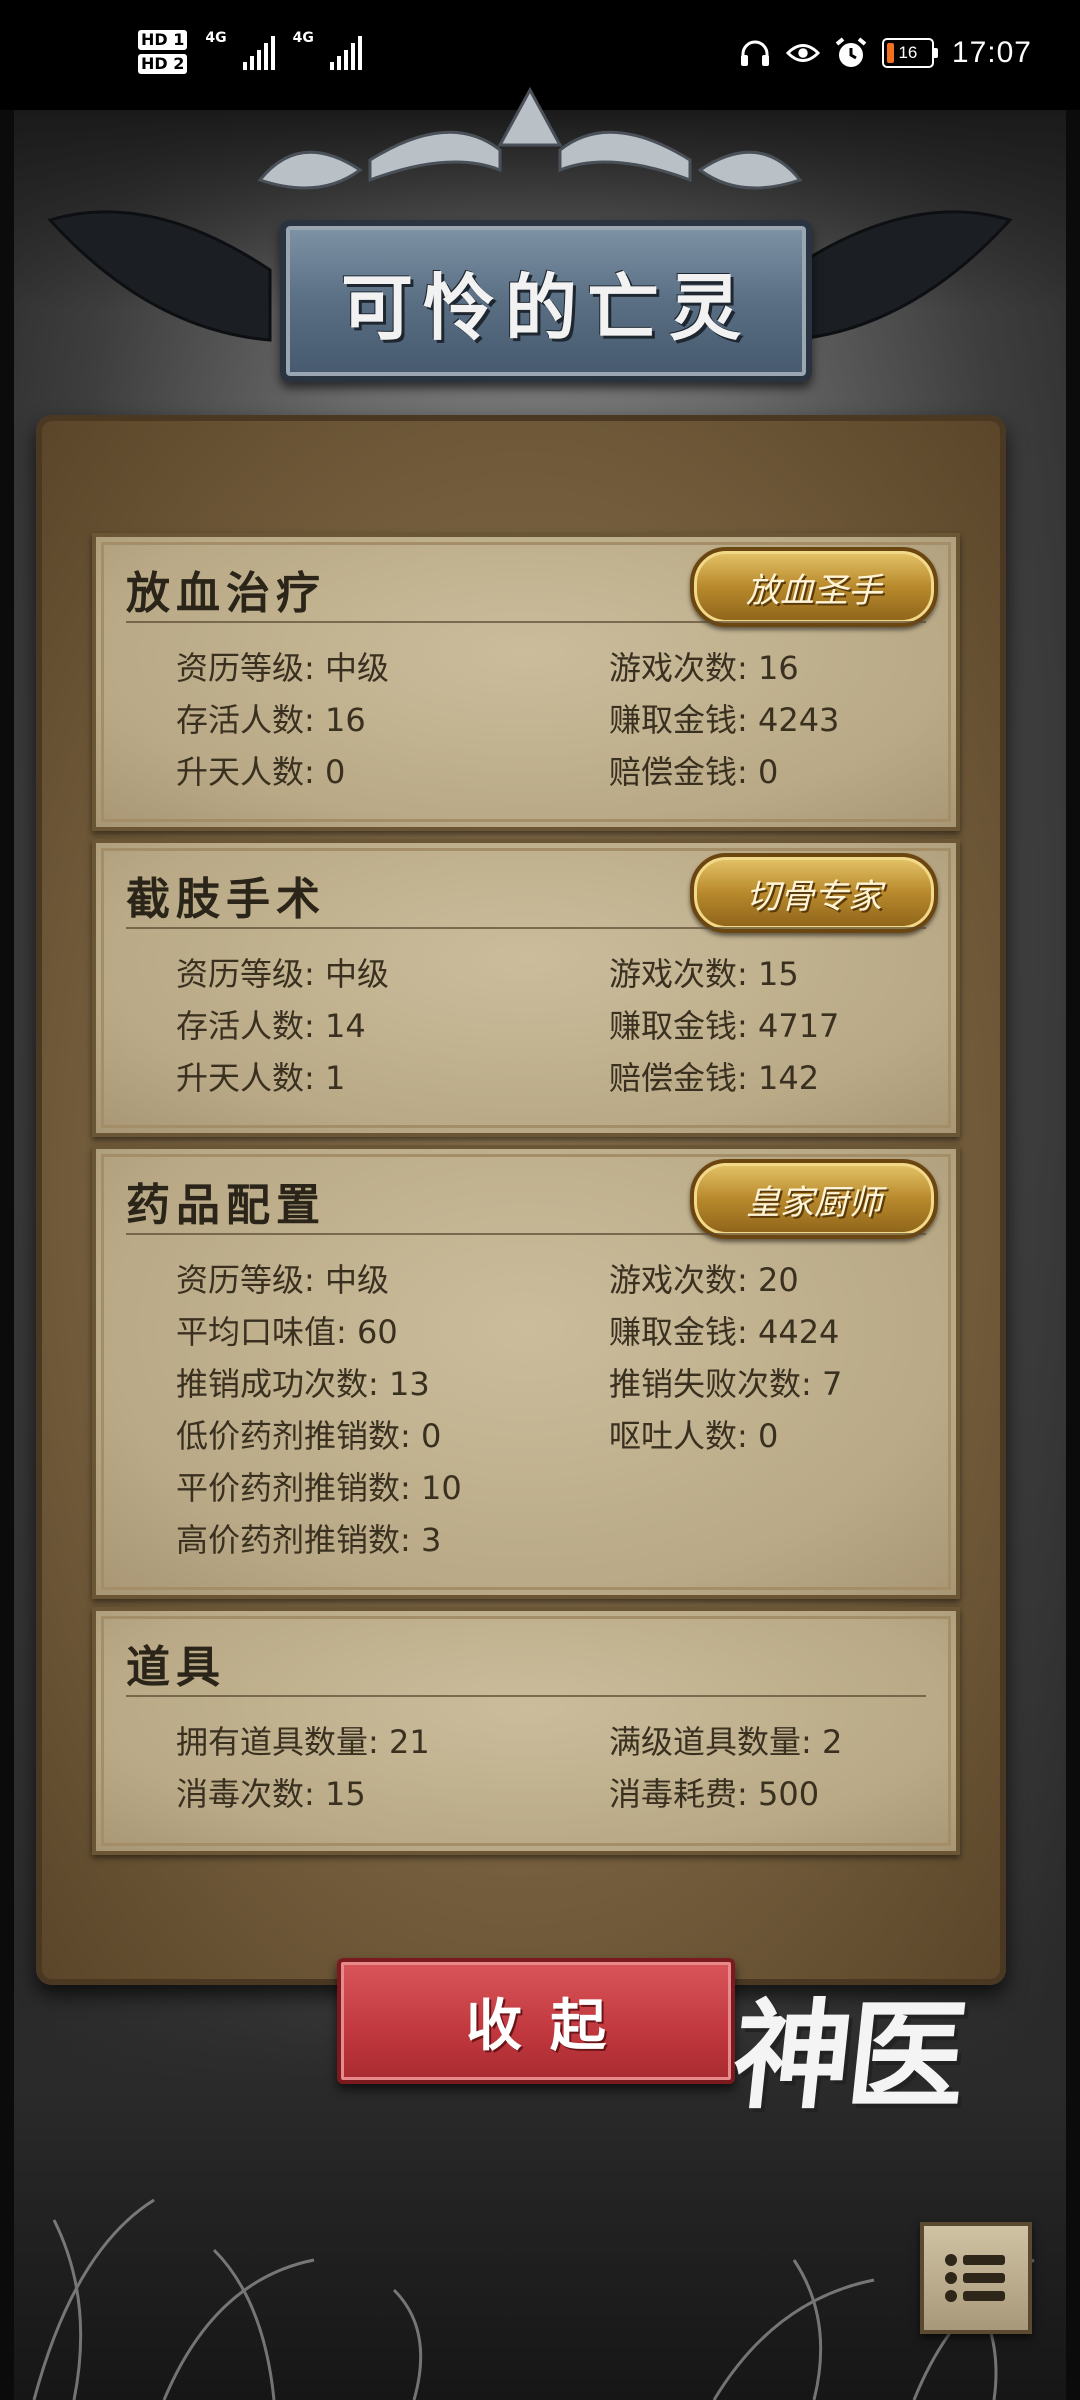  Describe the element at coordinates (991, 52) in the screenshot. I see `clock: 17:07` at that location.